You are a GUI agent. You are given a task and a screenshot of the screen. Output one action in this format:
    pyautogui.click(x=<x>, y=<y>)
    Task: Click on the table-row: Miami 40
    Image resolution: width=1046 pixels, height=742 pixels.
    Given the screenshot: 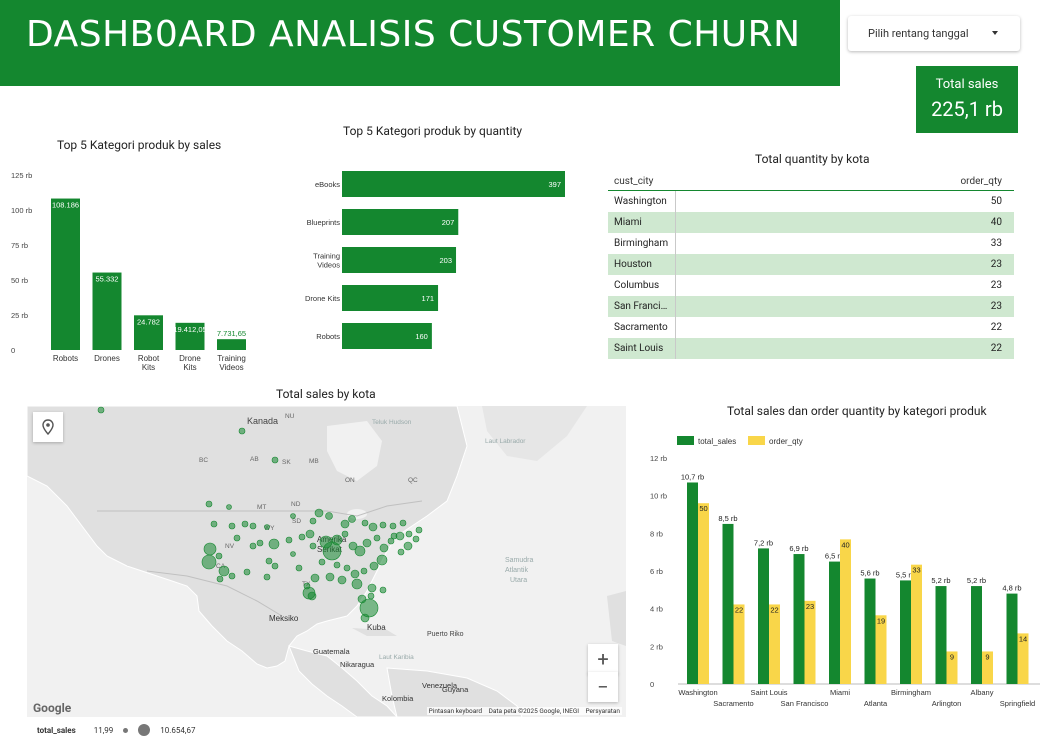 What is the action you would take?
    pyautogui.click(x=811, y=222)
    